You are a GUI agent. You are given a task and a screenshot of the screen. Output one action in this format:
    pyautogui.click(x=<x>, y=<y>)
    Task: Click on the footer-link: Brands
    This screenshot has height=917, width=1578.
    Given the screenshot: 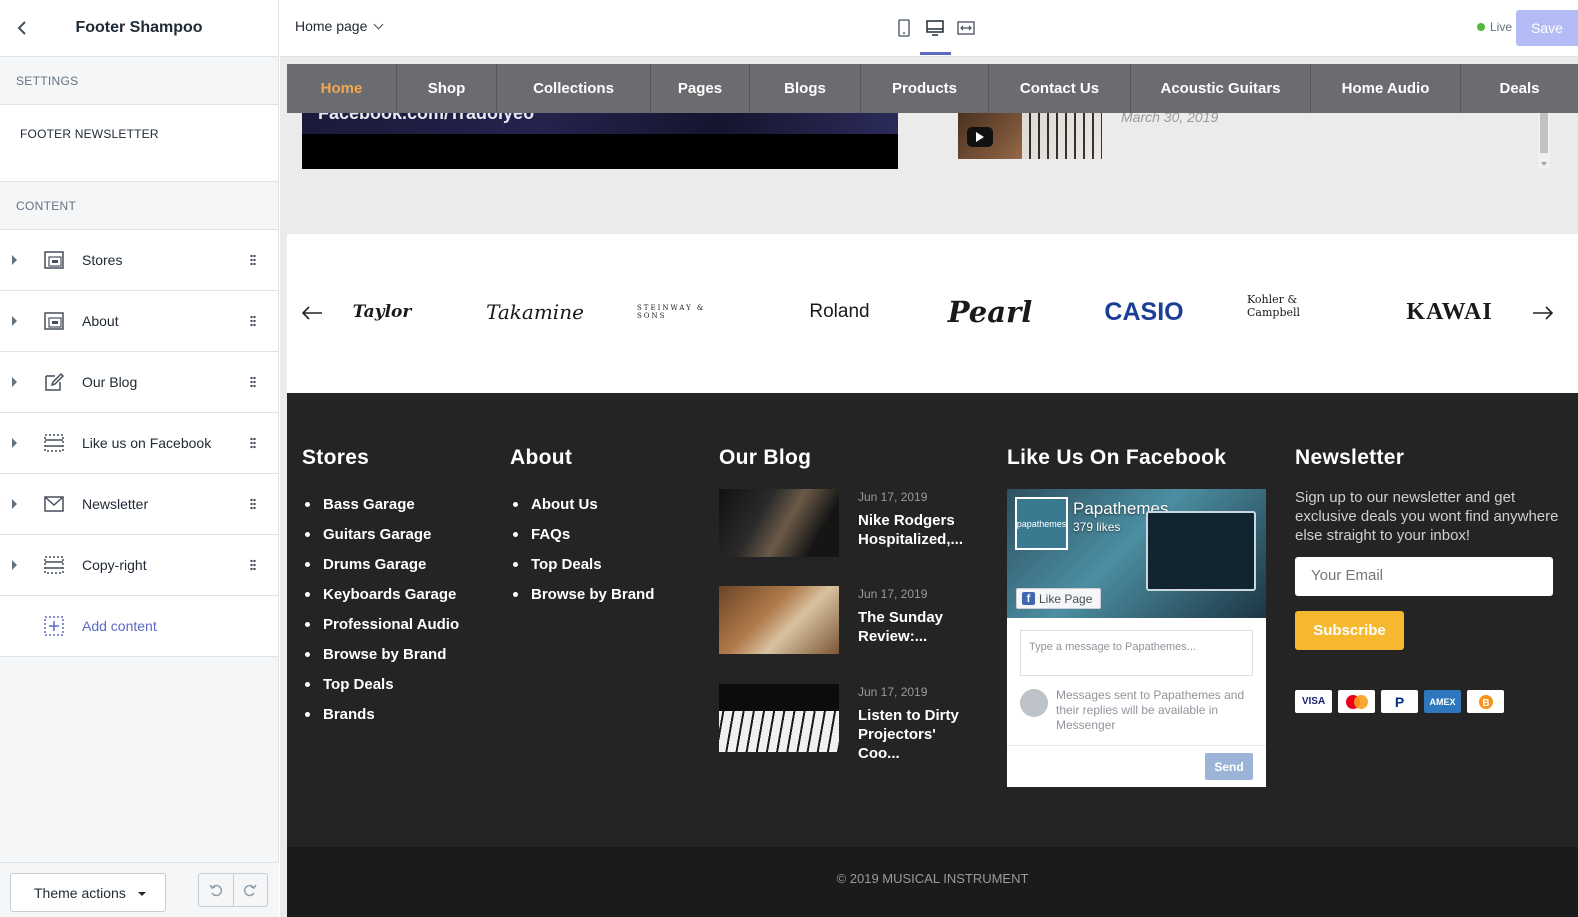 What is the action you would take?
    pyautogui.click(x=380, y=714)
    